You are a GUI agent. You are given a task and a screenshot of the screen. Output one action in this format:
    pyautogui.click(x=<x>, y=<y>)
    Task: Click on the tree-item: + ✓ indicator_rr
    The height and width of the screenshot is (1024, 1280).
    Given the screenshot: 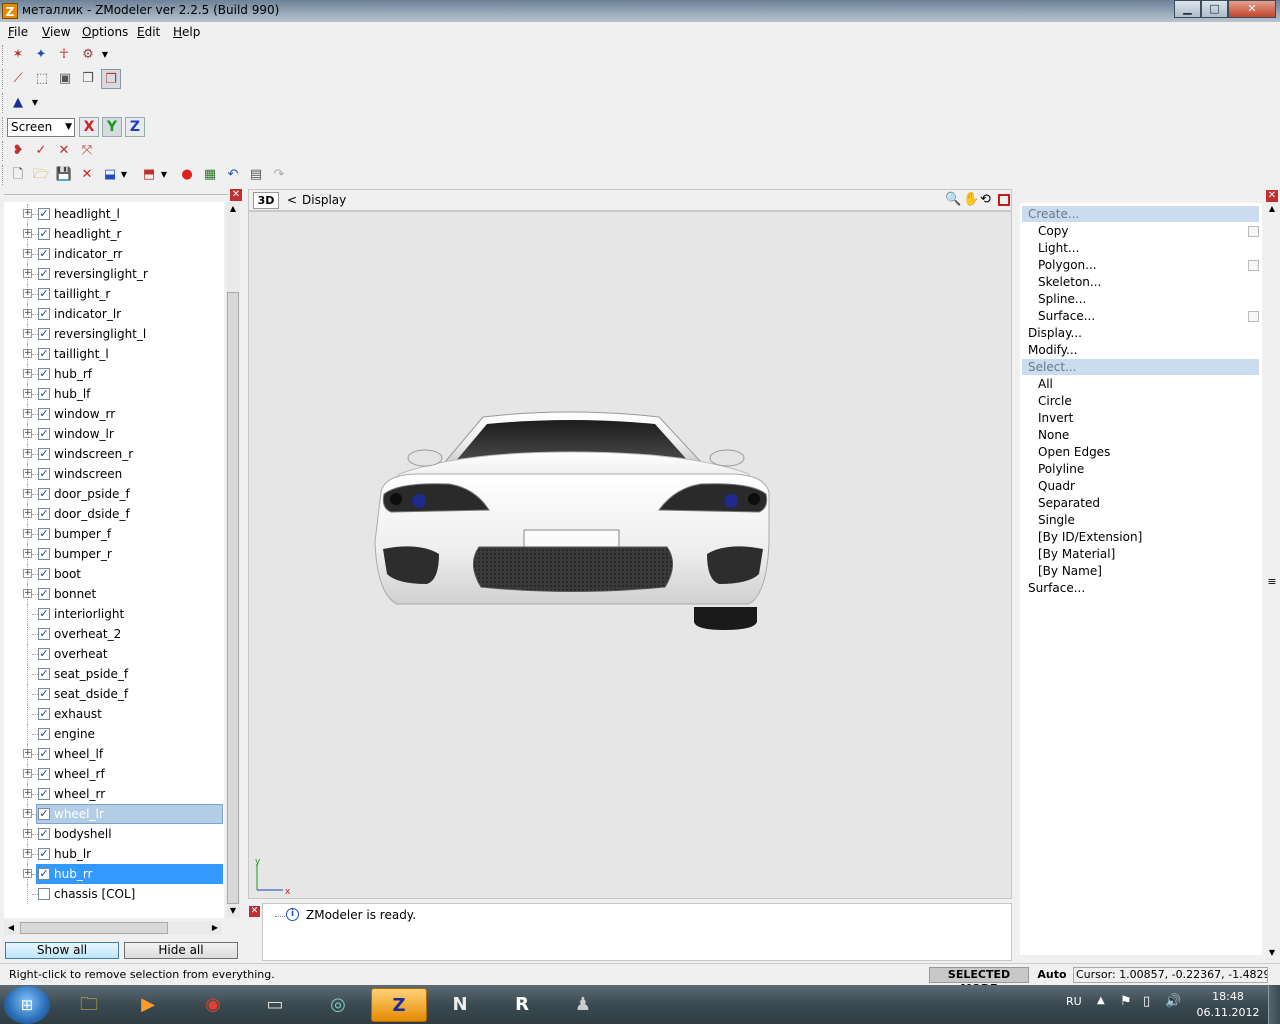 What is the action you would take?
    pyautogui.click(x=114, y=254)
    